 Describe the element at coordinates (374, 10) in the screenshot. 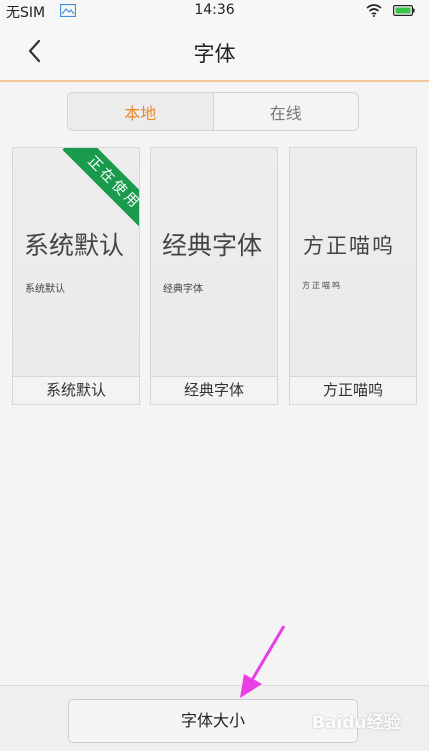

I see `wifi-icon` at that location.